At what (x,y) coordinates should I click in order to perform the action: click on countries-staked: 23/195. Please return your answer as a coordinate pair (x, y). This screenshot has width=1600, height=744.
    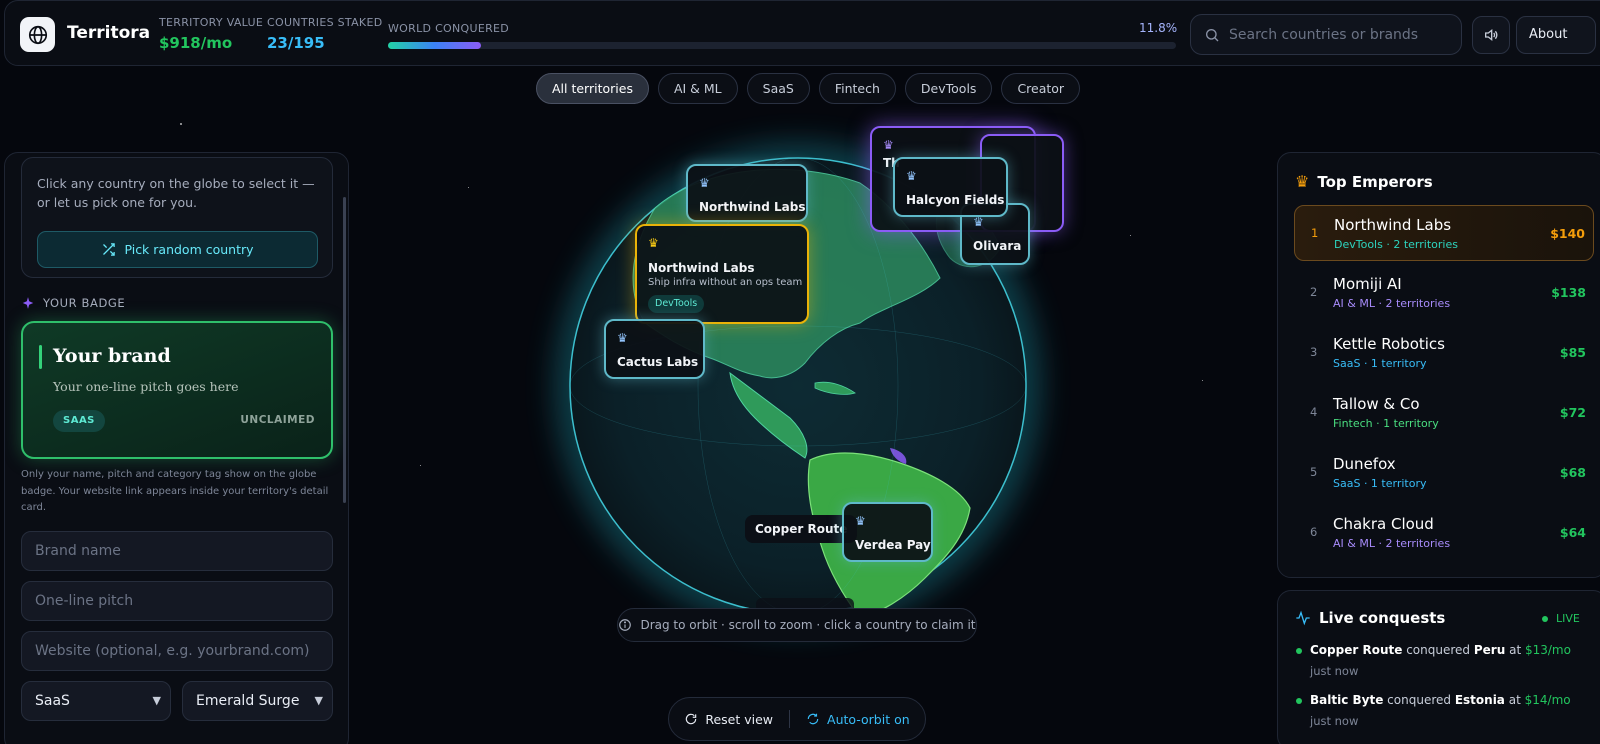
    Looking at the image, I should click on (296, 43).